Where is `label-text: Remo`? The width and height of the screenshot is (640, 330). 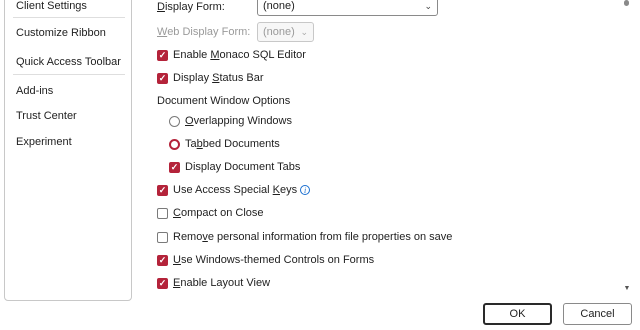 label-text: Remo is located at coordinates (188, 237).